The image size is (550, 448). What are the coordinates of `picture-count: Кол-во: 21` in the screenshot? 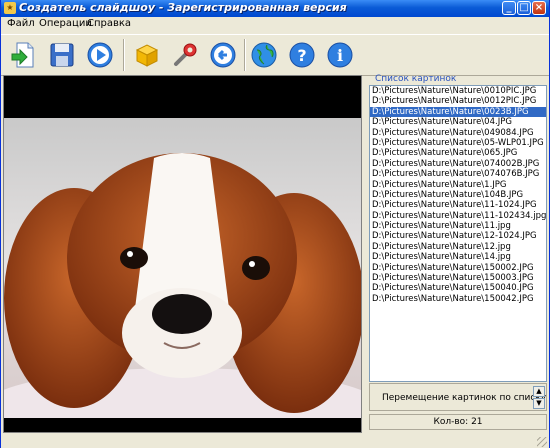 It's located at (458, 422).